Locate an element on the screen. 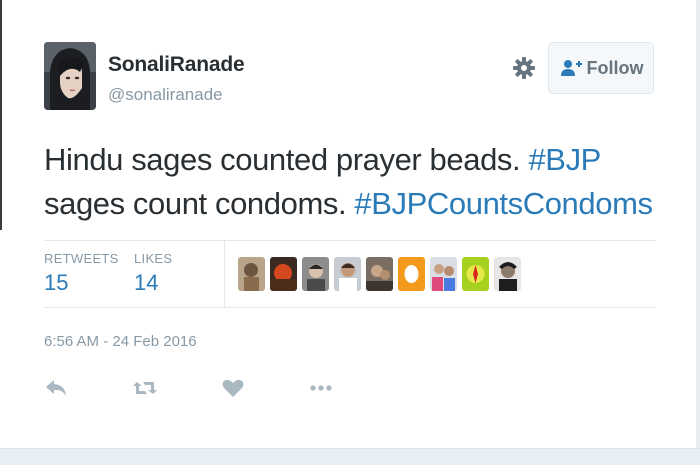 The width and height of the screenshot is (700, 465). retweets-label: RETWEETS is located at coordinates (81, 258).